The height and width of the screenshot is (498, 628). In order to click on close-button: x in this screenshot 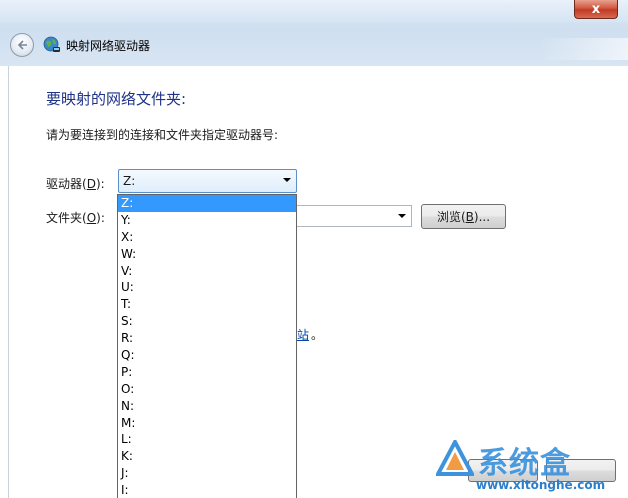, I will do `click(596, 9)`.